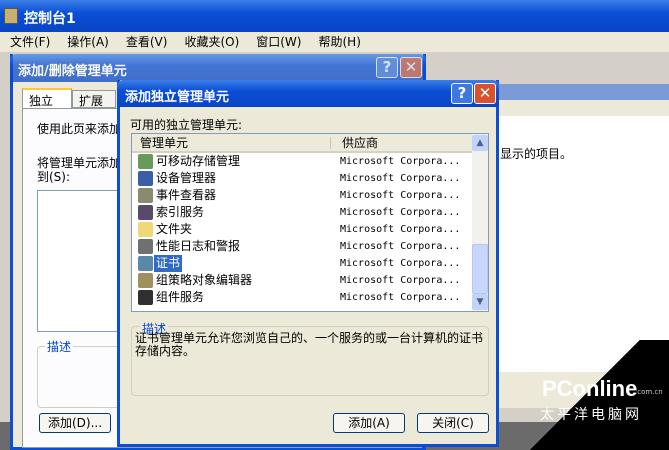 The image size is (669, 450). What do you see at coordinates (168, 263) in the screenshot?
I see `snapin-name: 证书` at bounding box center [168, 263].